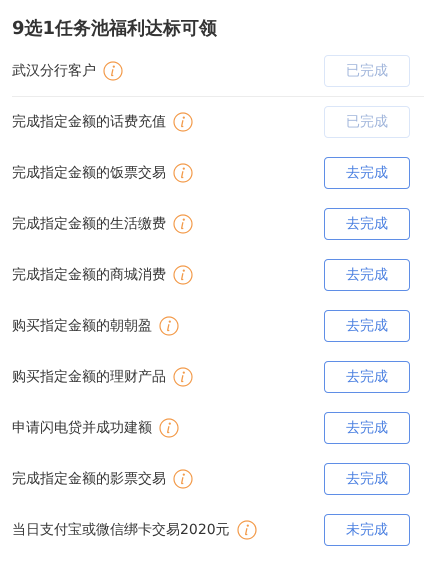  I want to click on task-label: 武汉分行客户, so click(54, 71).